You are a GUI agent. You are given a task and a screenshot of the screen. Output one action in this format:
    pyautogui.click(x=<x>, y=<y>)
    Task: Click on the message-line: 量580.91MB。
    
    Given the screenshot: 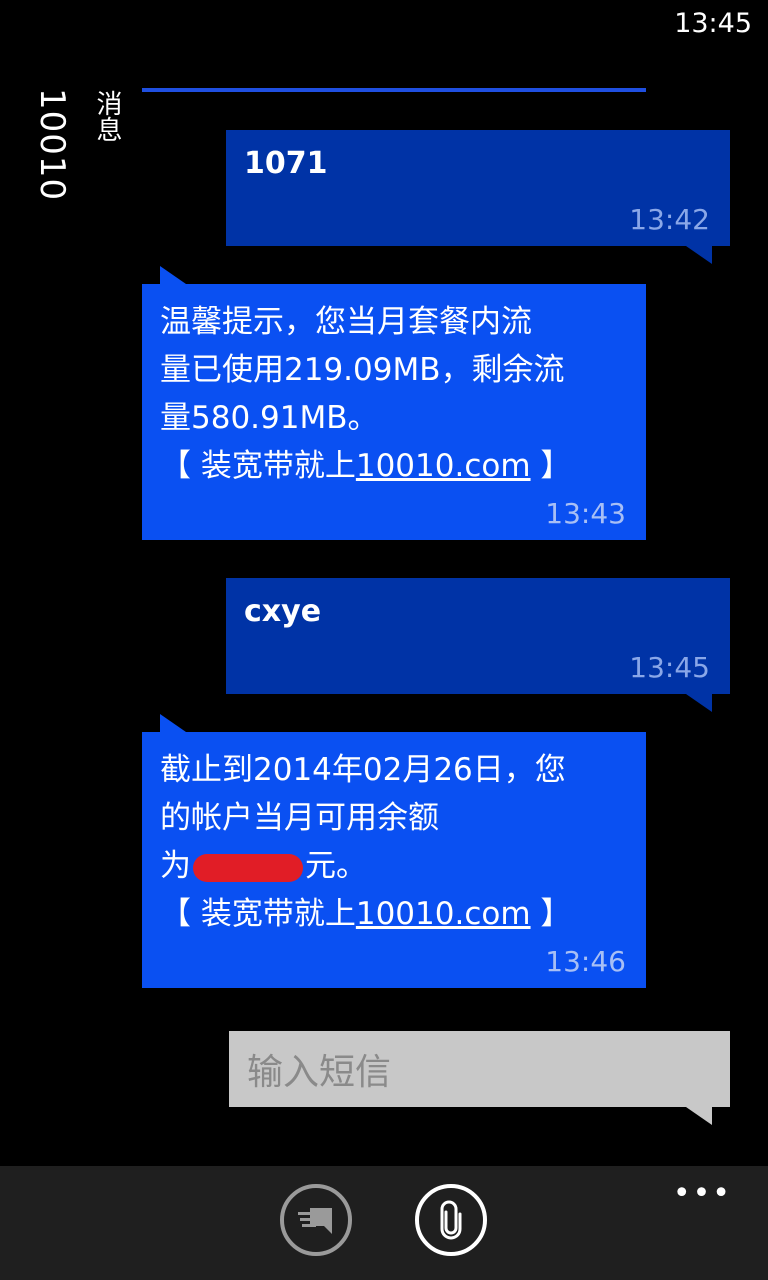 What is the action you would take?
    pyautogui.click(x=269, y=418)
    